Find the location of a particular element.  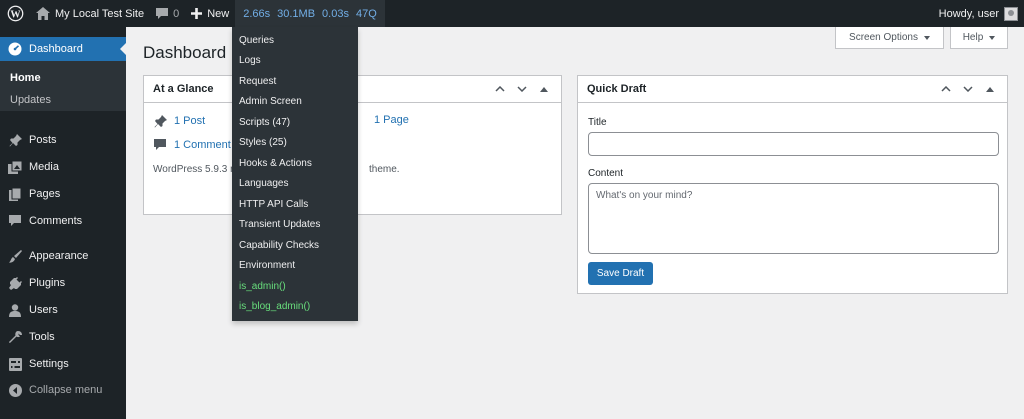

menu-settings: Settings is located at coordinates (63, 364).